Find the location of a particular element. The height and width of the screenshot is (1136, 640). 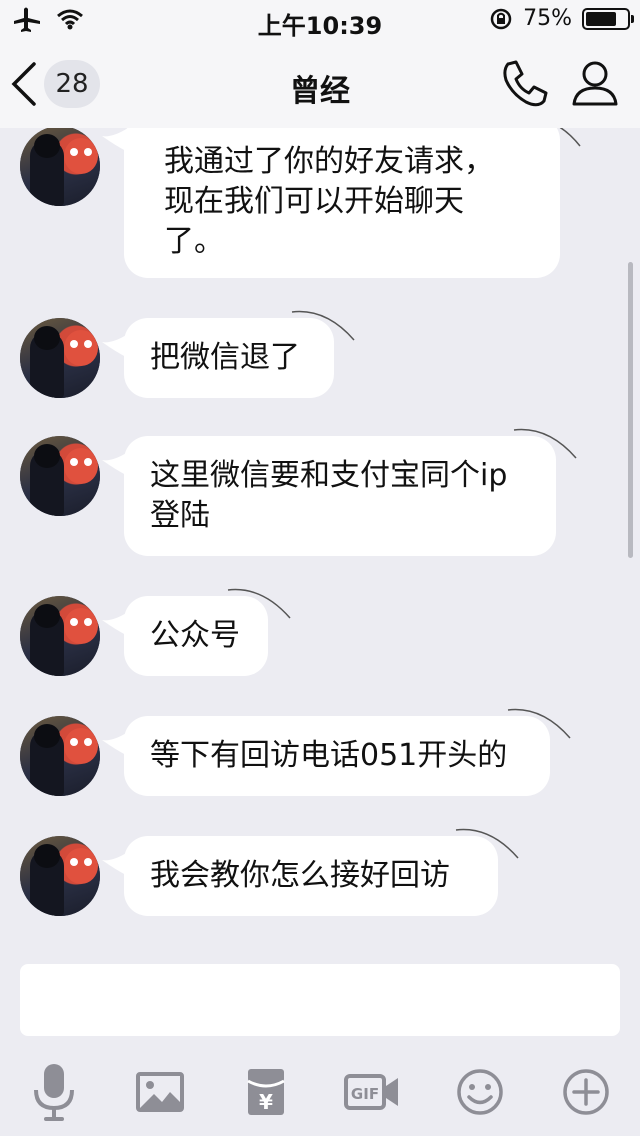

nav-bar: 28 曾经 is located at coordinates (320, 84).